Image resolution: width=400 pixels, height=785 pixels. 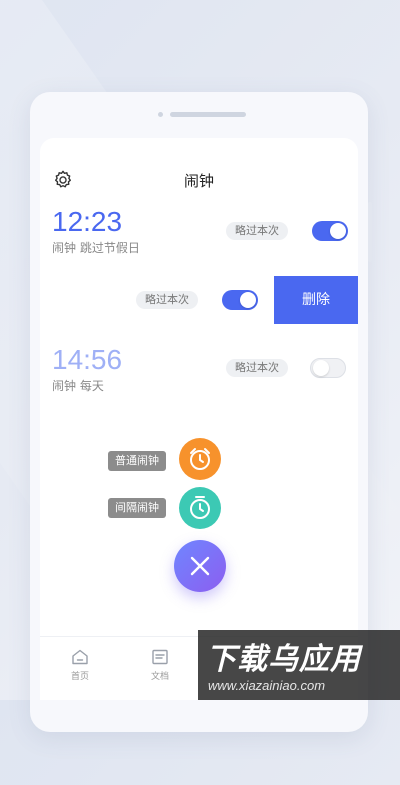 What do you see at coordinates (208, 114) in the screenshot?
I see `speaker-grille` at bounding box center [208, 114].